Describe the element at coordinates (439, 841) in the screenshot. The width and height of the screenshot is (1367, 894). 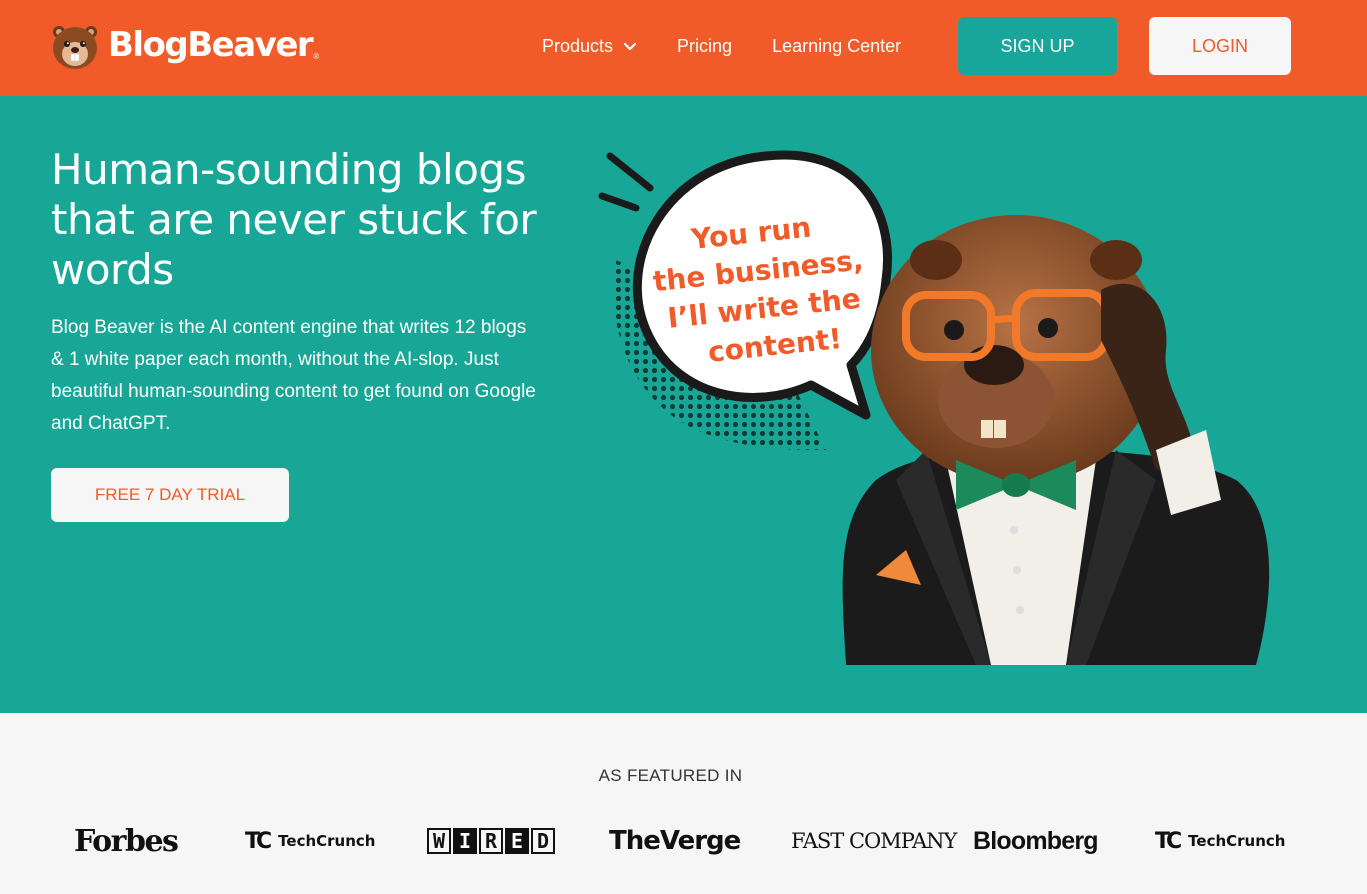
I see `wired-letter: W` at that location.